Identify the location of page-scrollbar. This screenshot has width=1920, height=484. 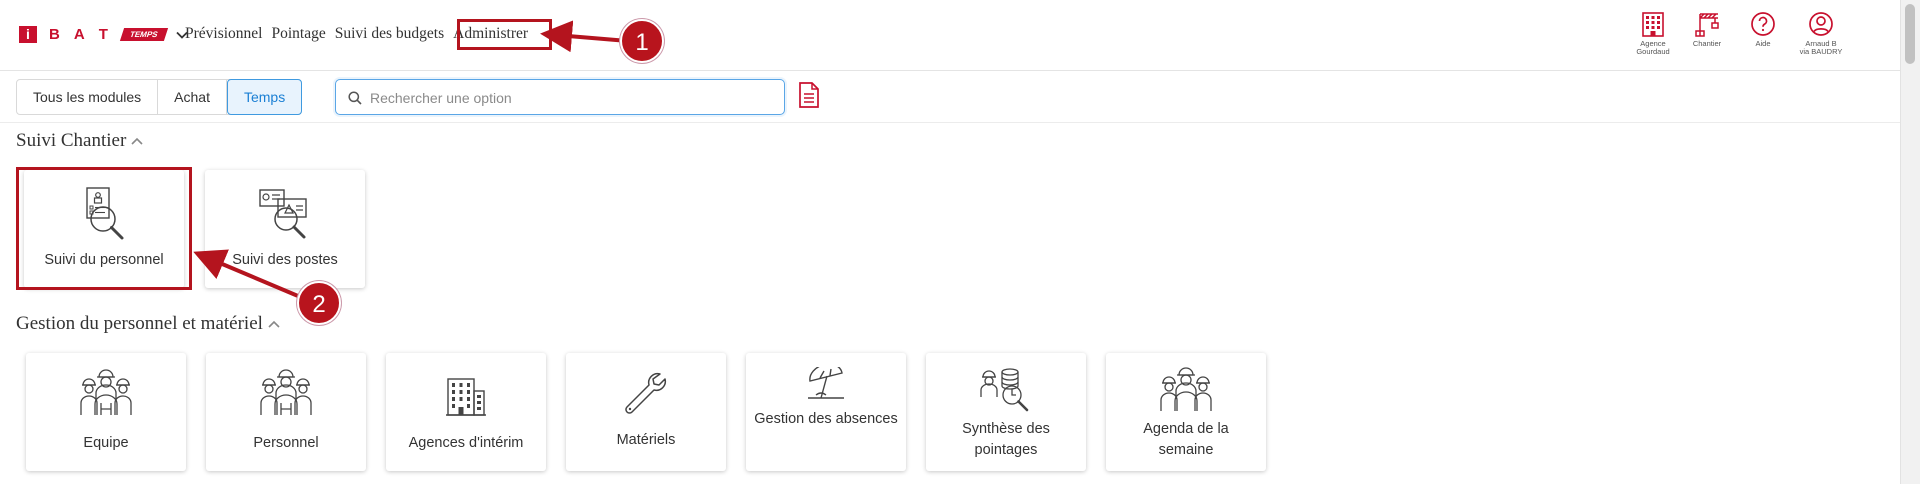
(1910, 242).